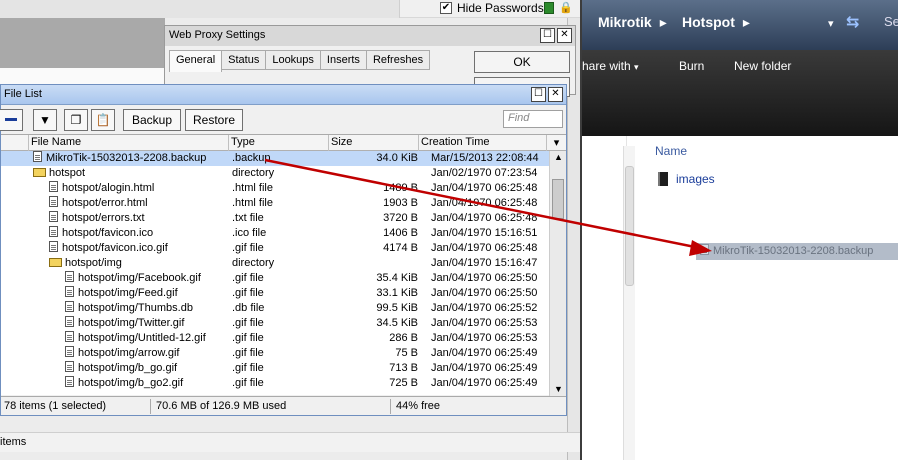 The width and height of the screenshot is (898, 460). What do you see at coordinates (397, 293) in the screenshot?
I see `cell-size: 33.1 KiB` at bounding box center [397, 293].